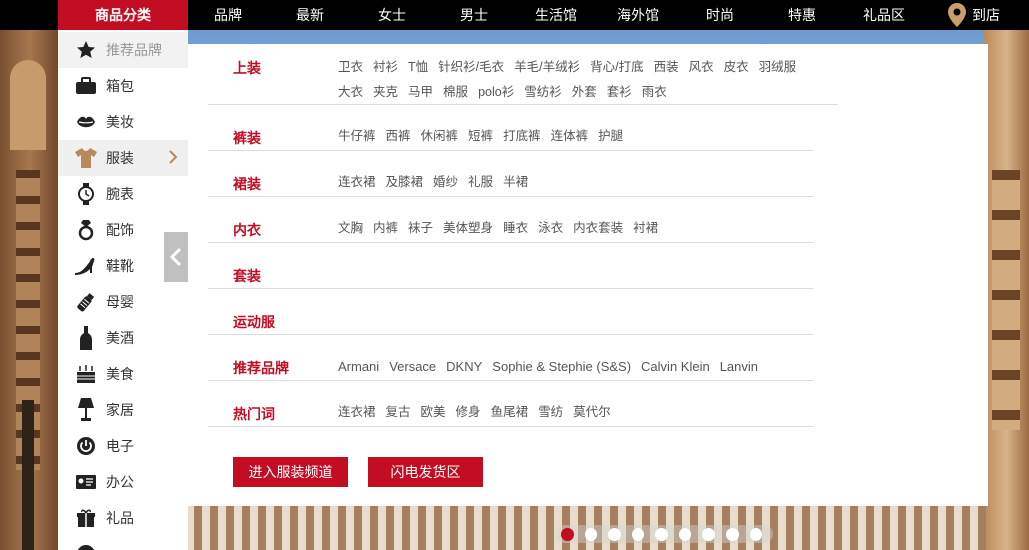 This screenshot has height=550, width=1029. What do you see at coordinates (556, 15) in the screenshot?
I see `nav-item-life: 生活馆` at bounding box center [556, 15].